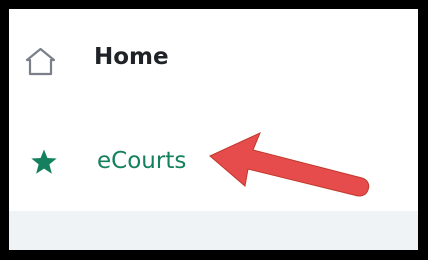  What do you see at coordinates (142, 161) in the screenshot?
I see `nav-item-label: eCourts` at bounding box center [142, 161].